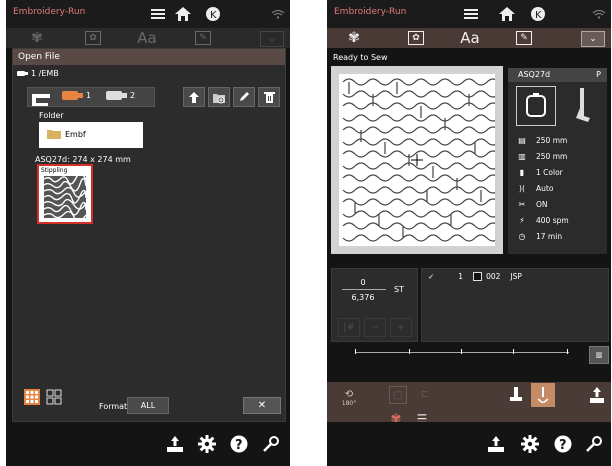 The width and height of the screenshot is (612, 466). What do you see at coordinates (516, 276) in the screenshot?
I see `color-brand: JSP` at bounding box center [516, 276].